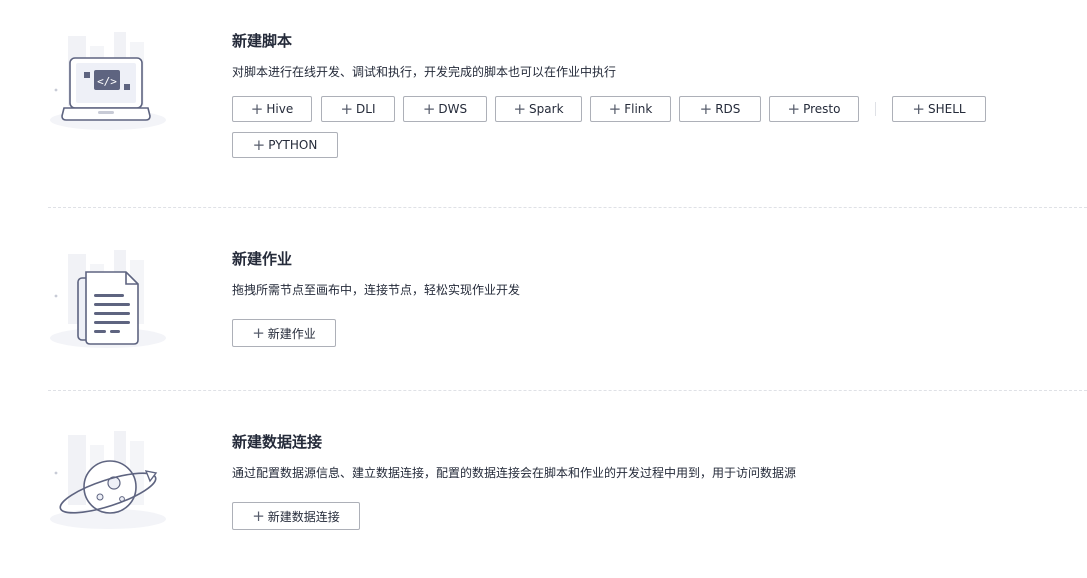 The width and height of the screenshot is (1087, 578). I want to click on section-title: 新建作业, so click(262, 259).